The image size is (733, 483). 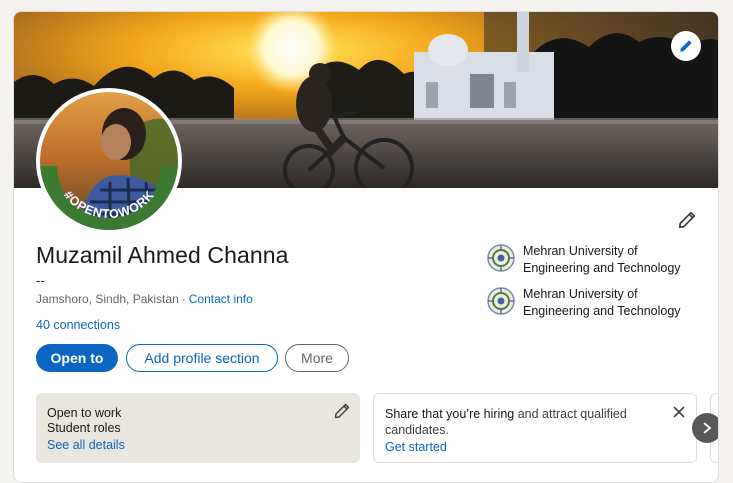 What do you see at coordinates (317, 358) in the screenshot?
I see `more-button: More` at bounding box center [317, 358].